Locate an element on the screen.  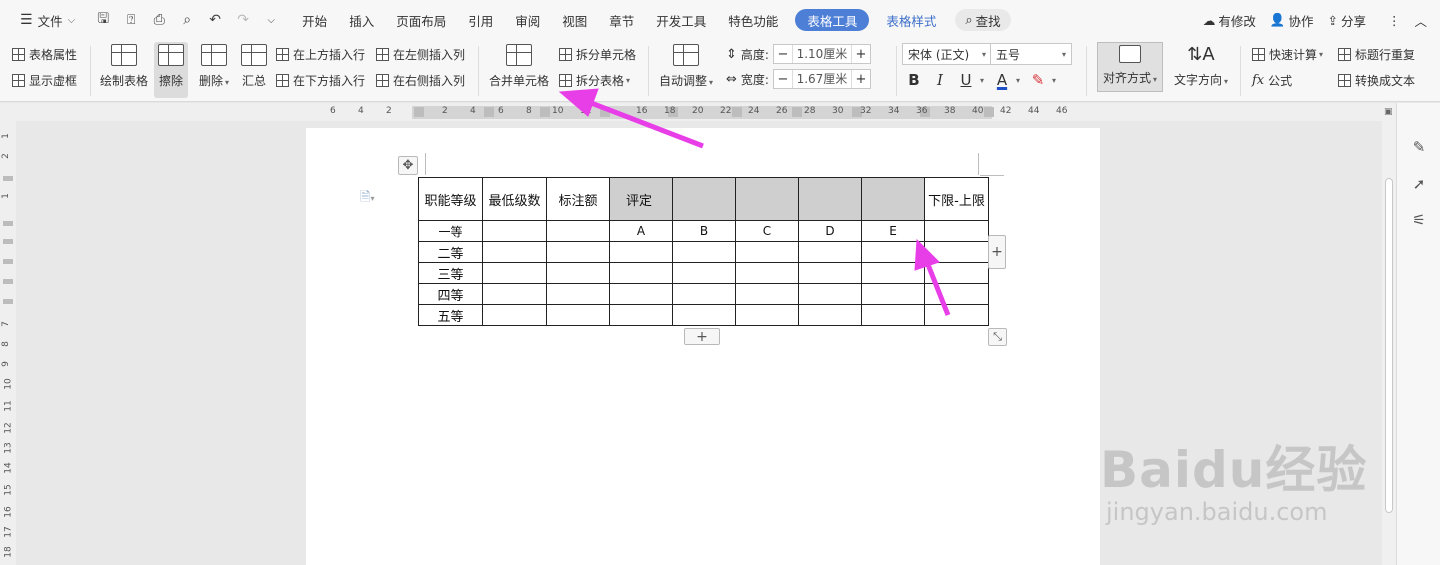
insert-row-below-button: 在下方插入行 is located at coordinates (320, 80).